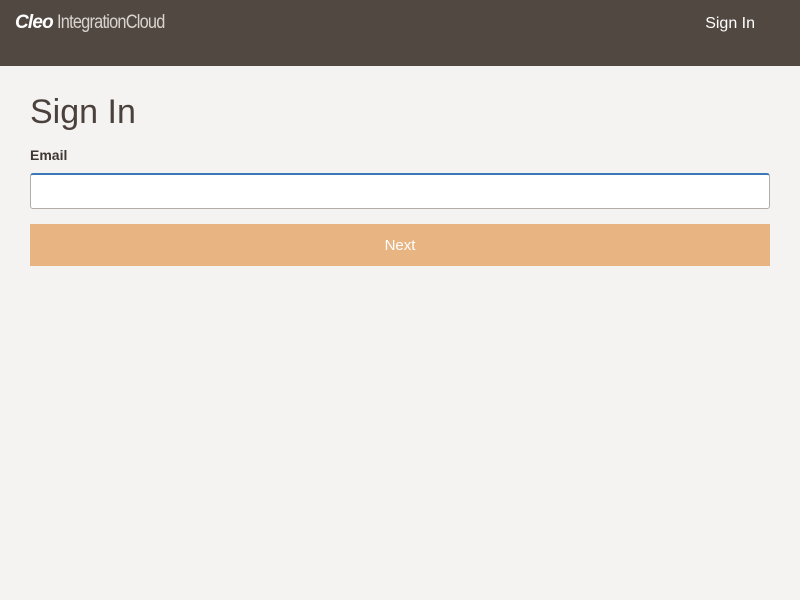 The width and height of the screenshot is (800, 600). I want to click on logo-brand-text: Cleo, so click(34, 22).